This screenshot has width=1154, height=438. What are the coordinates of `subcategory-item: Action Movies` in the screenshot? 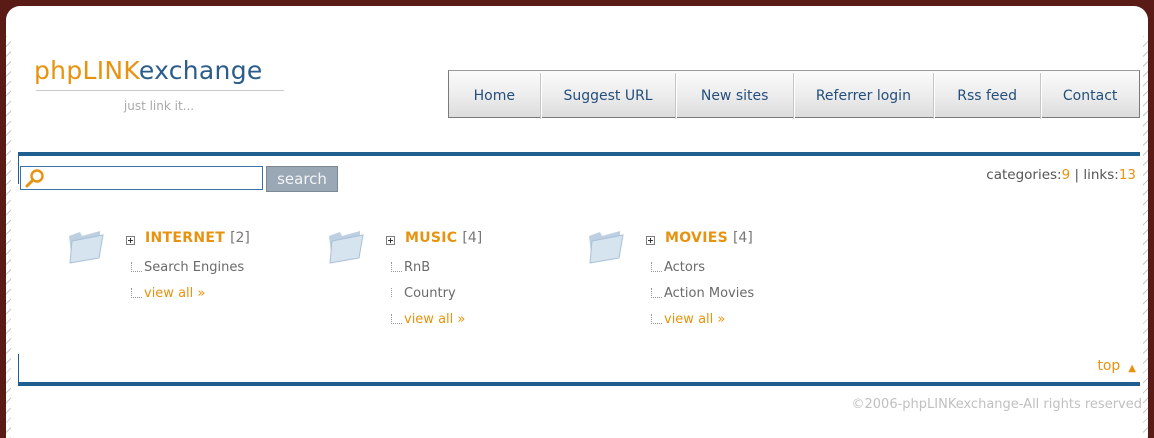 It's located at (702, 299).